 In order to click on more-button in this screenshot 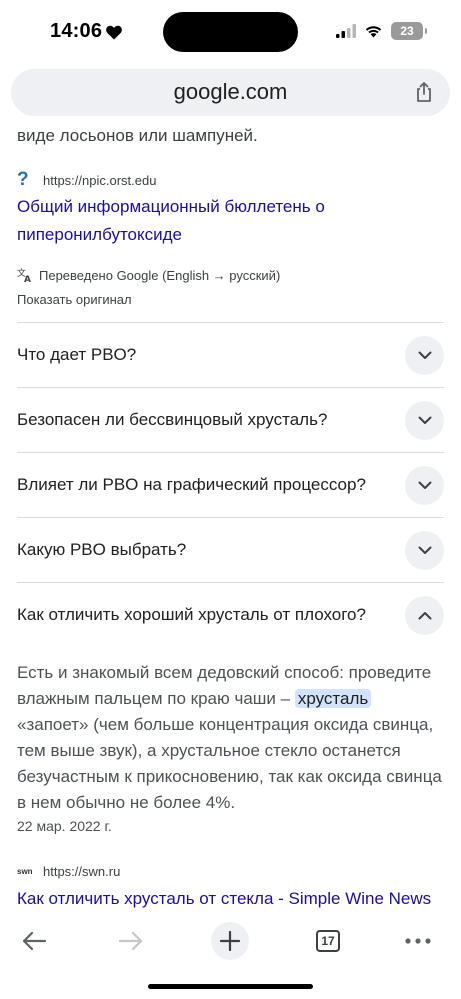, I will do `click(418, 941)`.